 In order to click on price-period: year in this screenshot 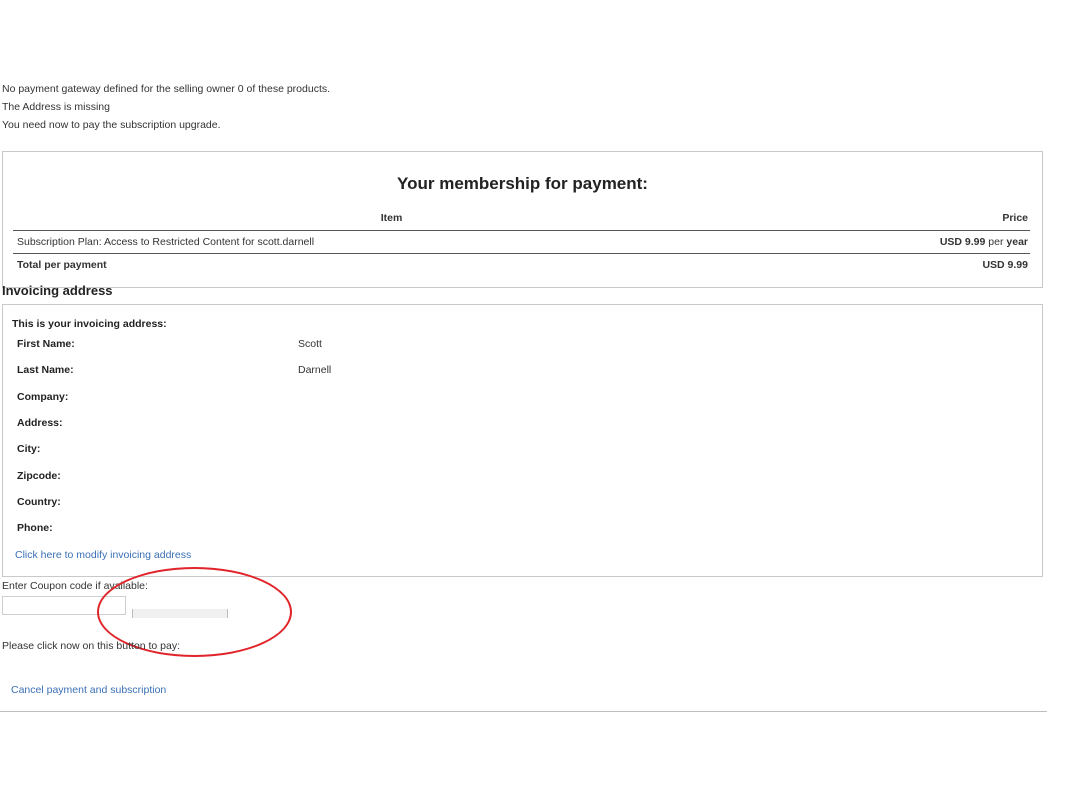, I will do `click(1017, 242)`.